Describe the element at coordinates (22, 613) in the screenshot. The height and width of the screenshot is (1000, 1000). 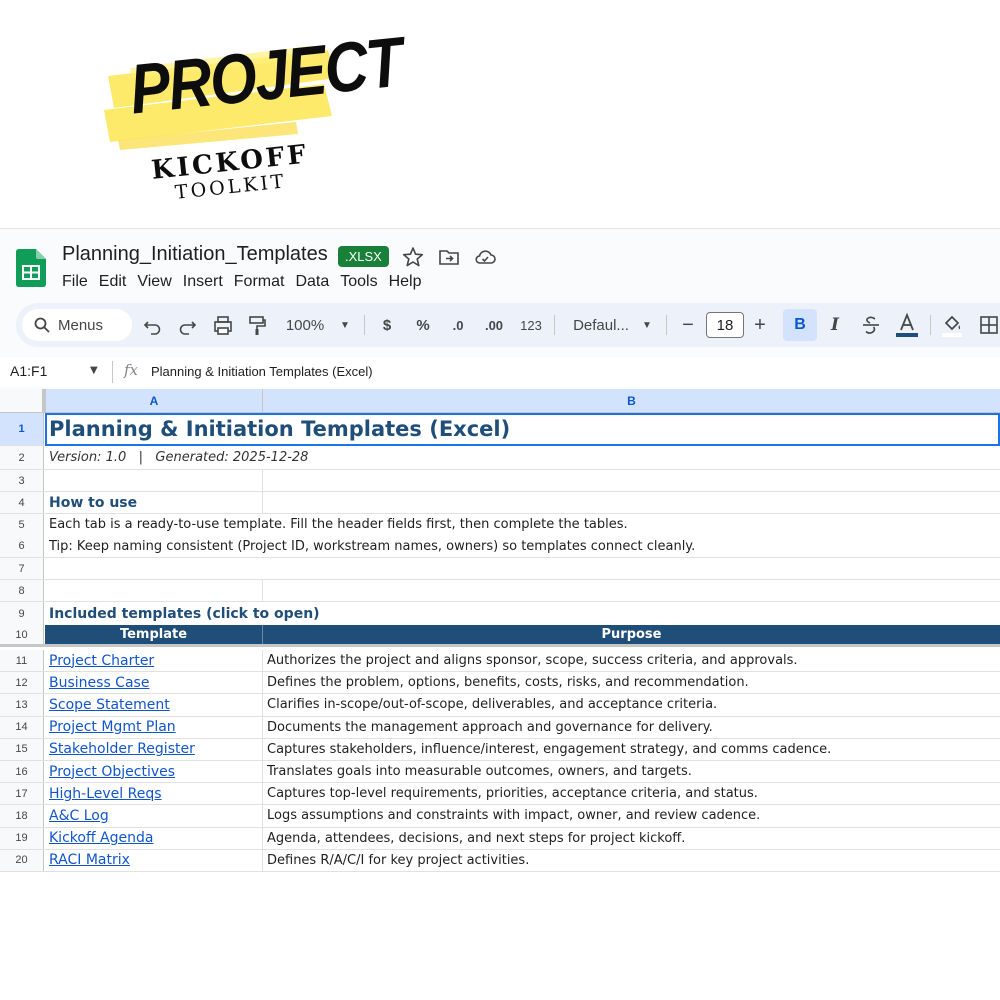
I see `row-number: 9` at that location.